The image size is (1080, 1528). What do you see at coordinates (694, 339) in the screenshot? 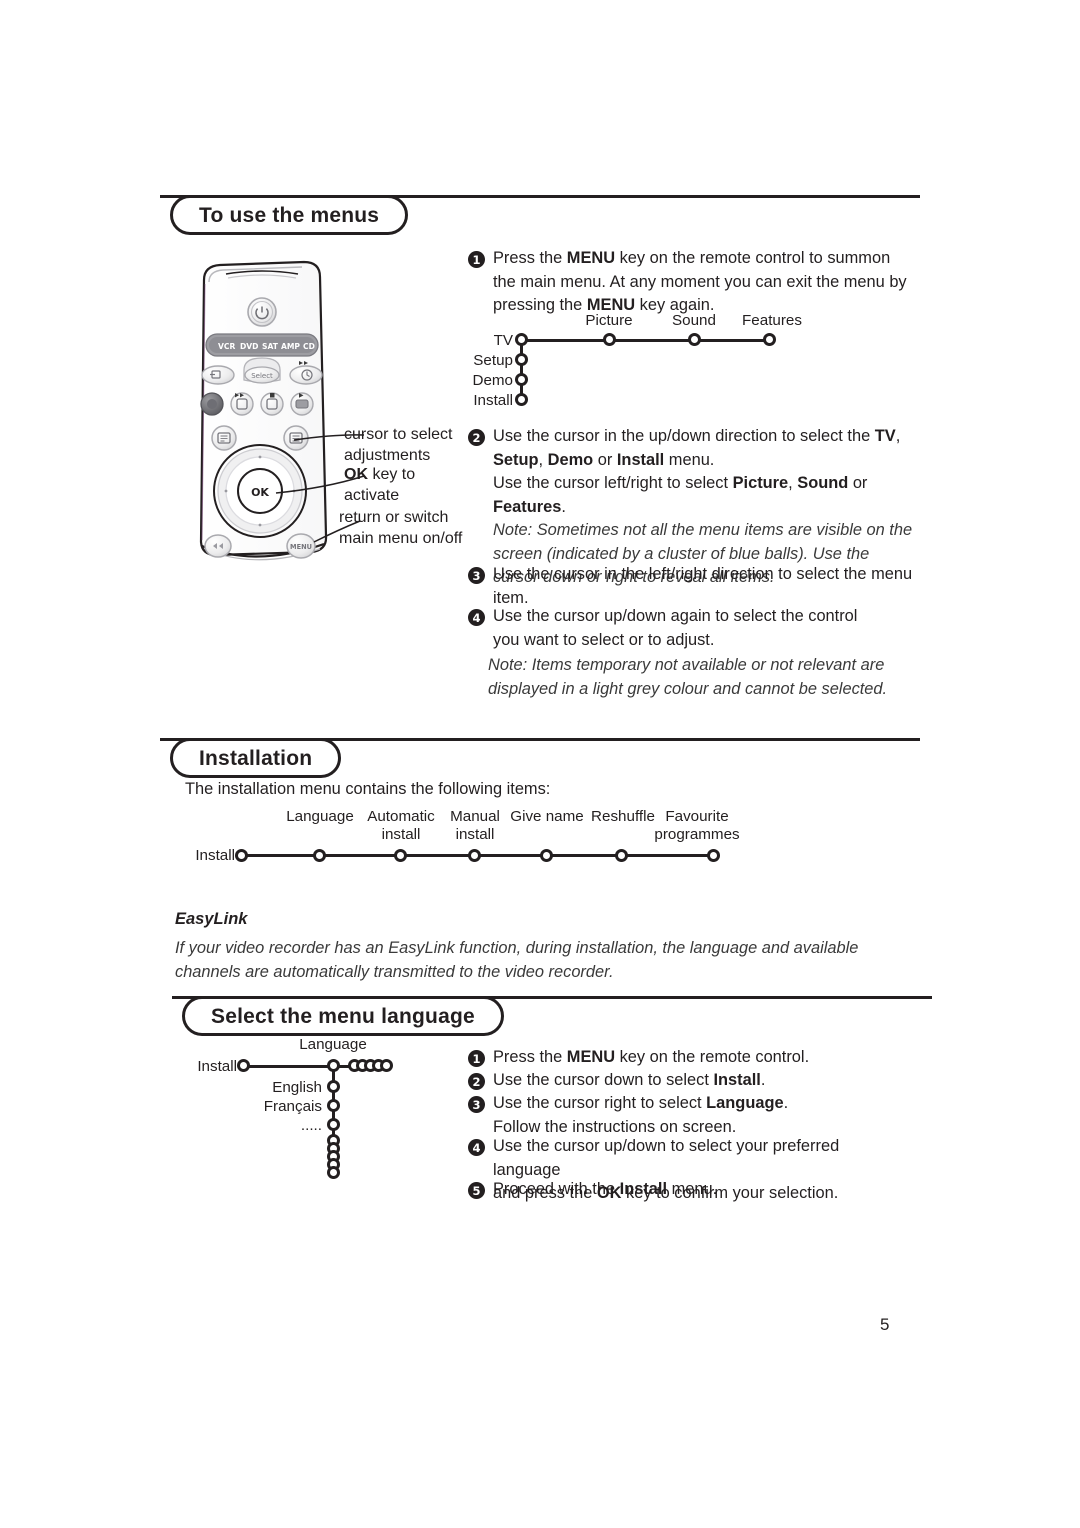
I see `tv-diagram-dot-sound` at bounding box center [694, 339].